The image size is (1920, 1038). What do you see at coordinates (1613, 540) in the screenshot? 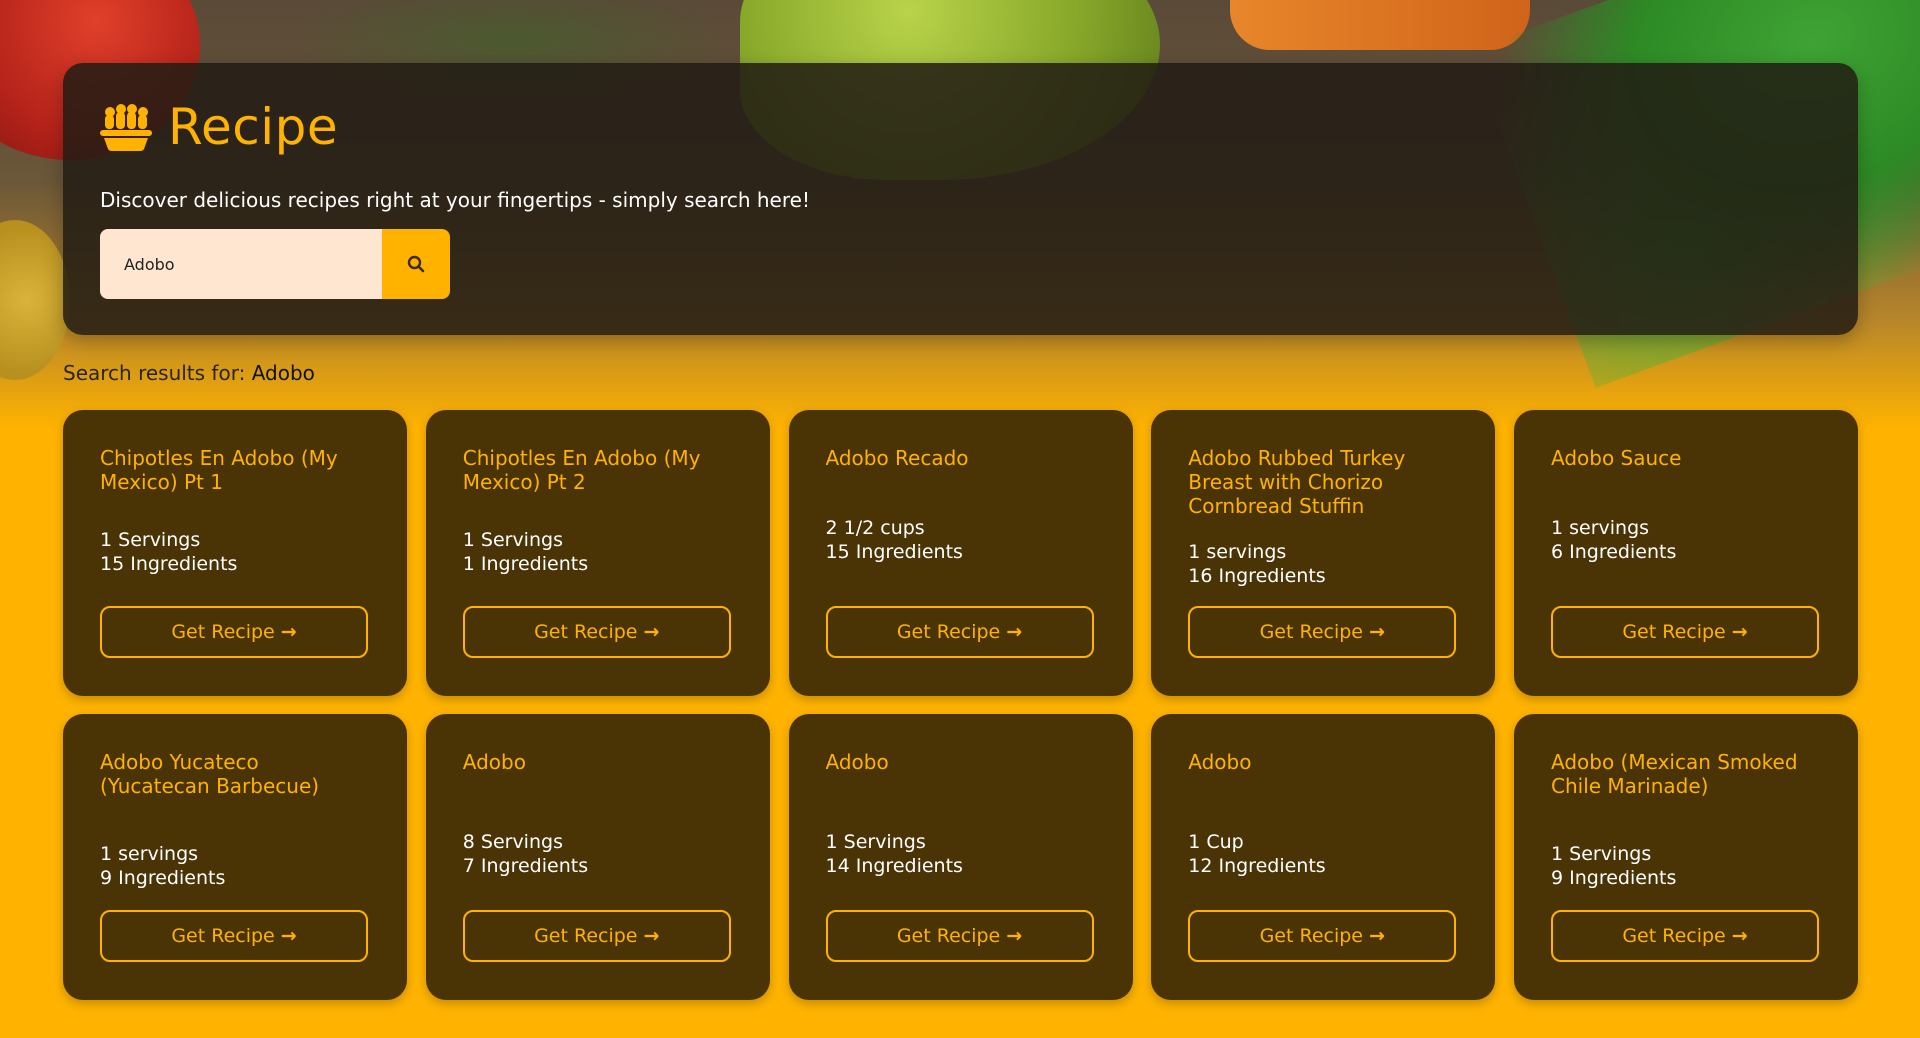
I see `recipe-meta: 1 servings 6 Ingredients` at bounding box center [1613, 540].